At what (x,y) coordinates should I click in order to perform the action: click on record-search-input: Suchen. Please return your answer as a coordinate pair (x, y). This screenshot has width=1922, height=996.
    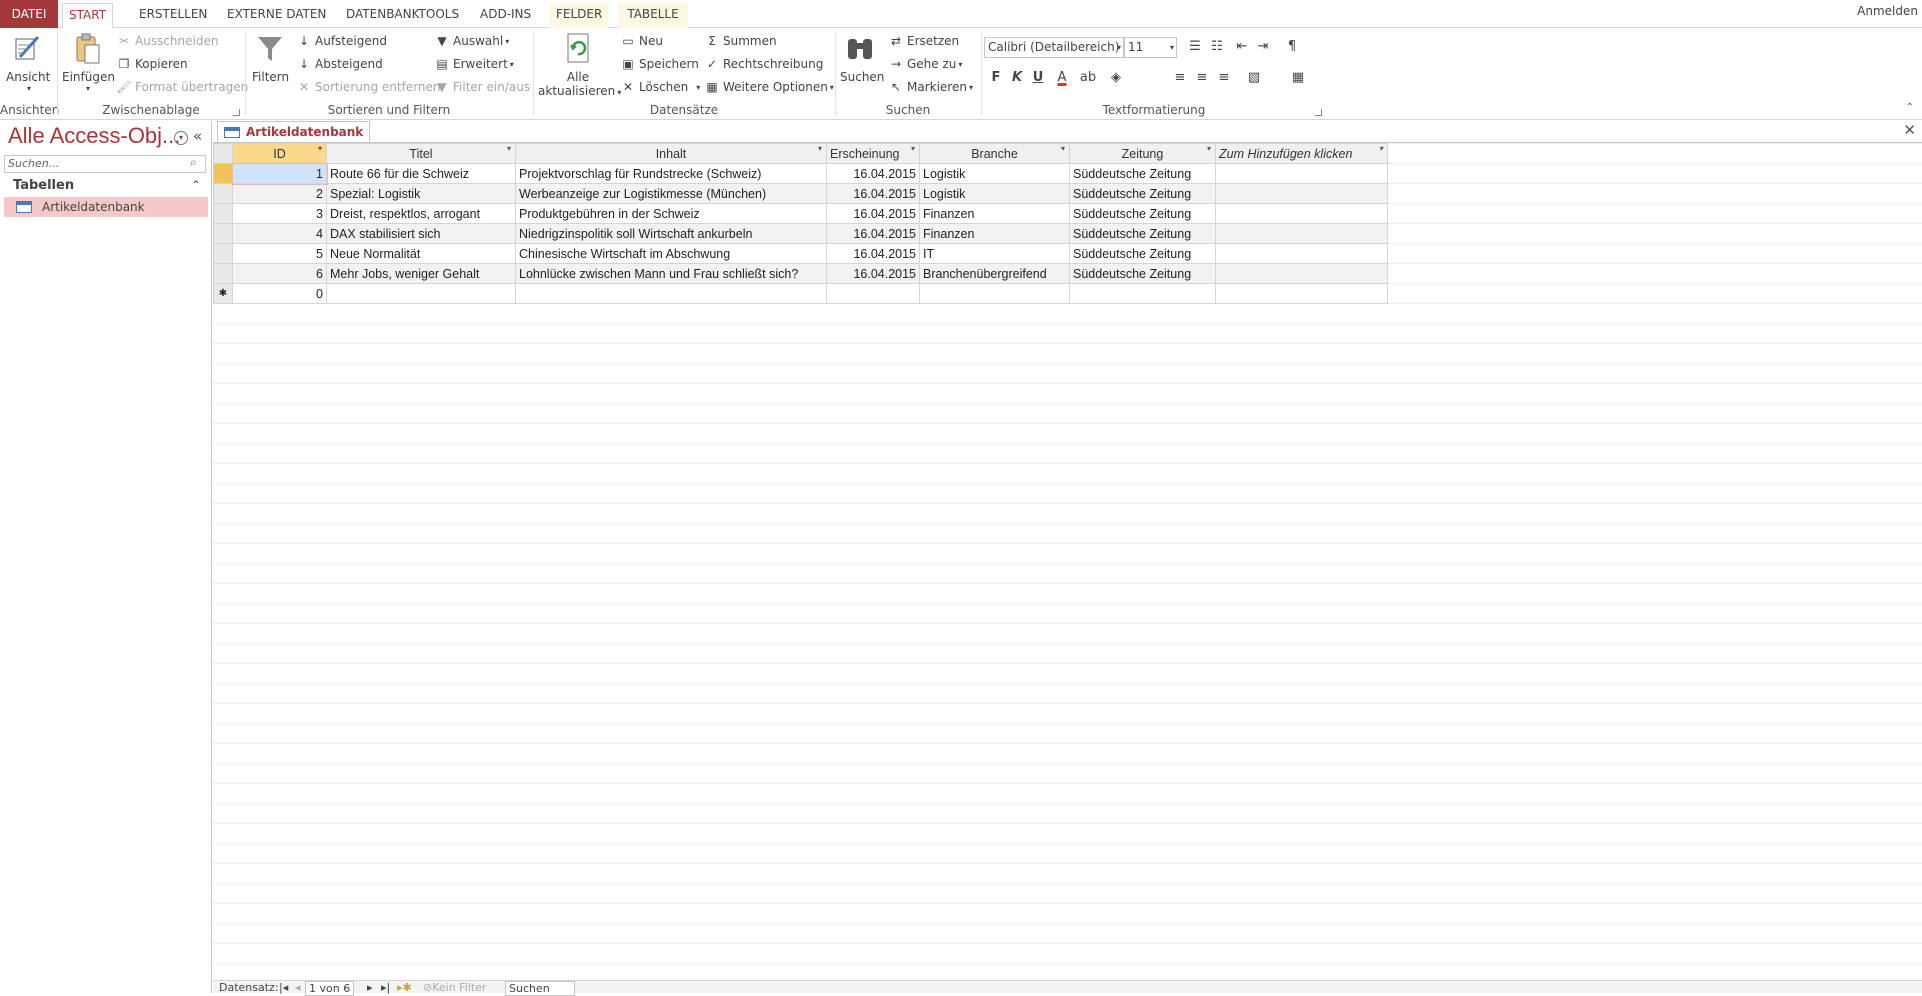
    Looking at the image, I should click on (540, 988).